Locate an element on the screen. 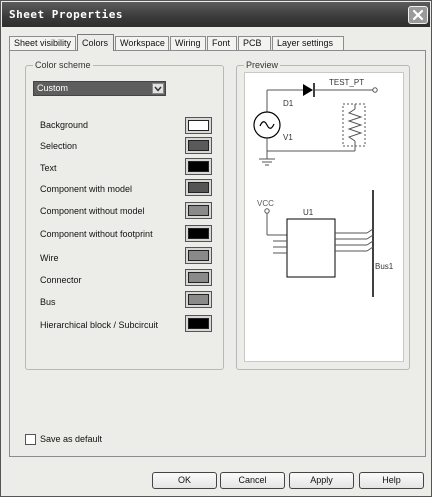 This screenshot has width=432, height=497. preview-legend: Preview is located at coordinates (262, 65).